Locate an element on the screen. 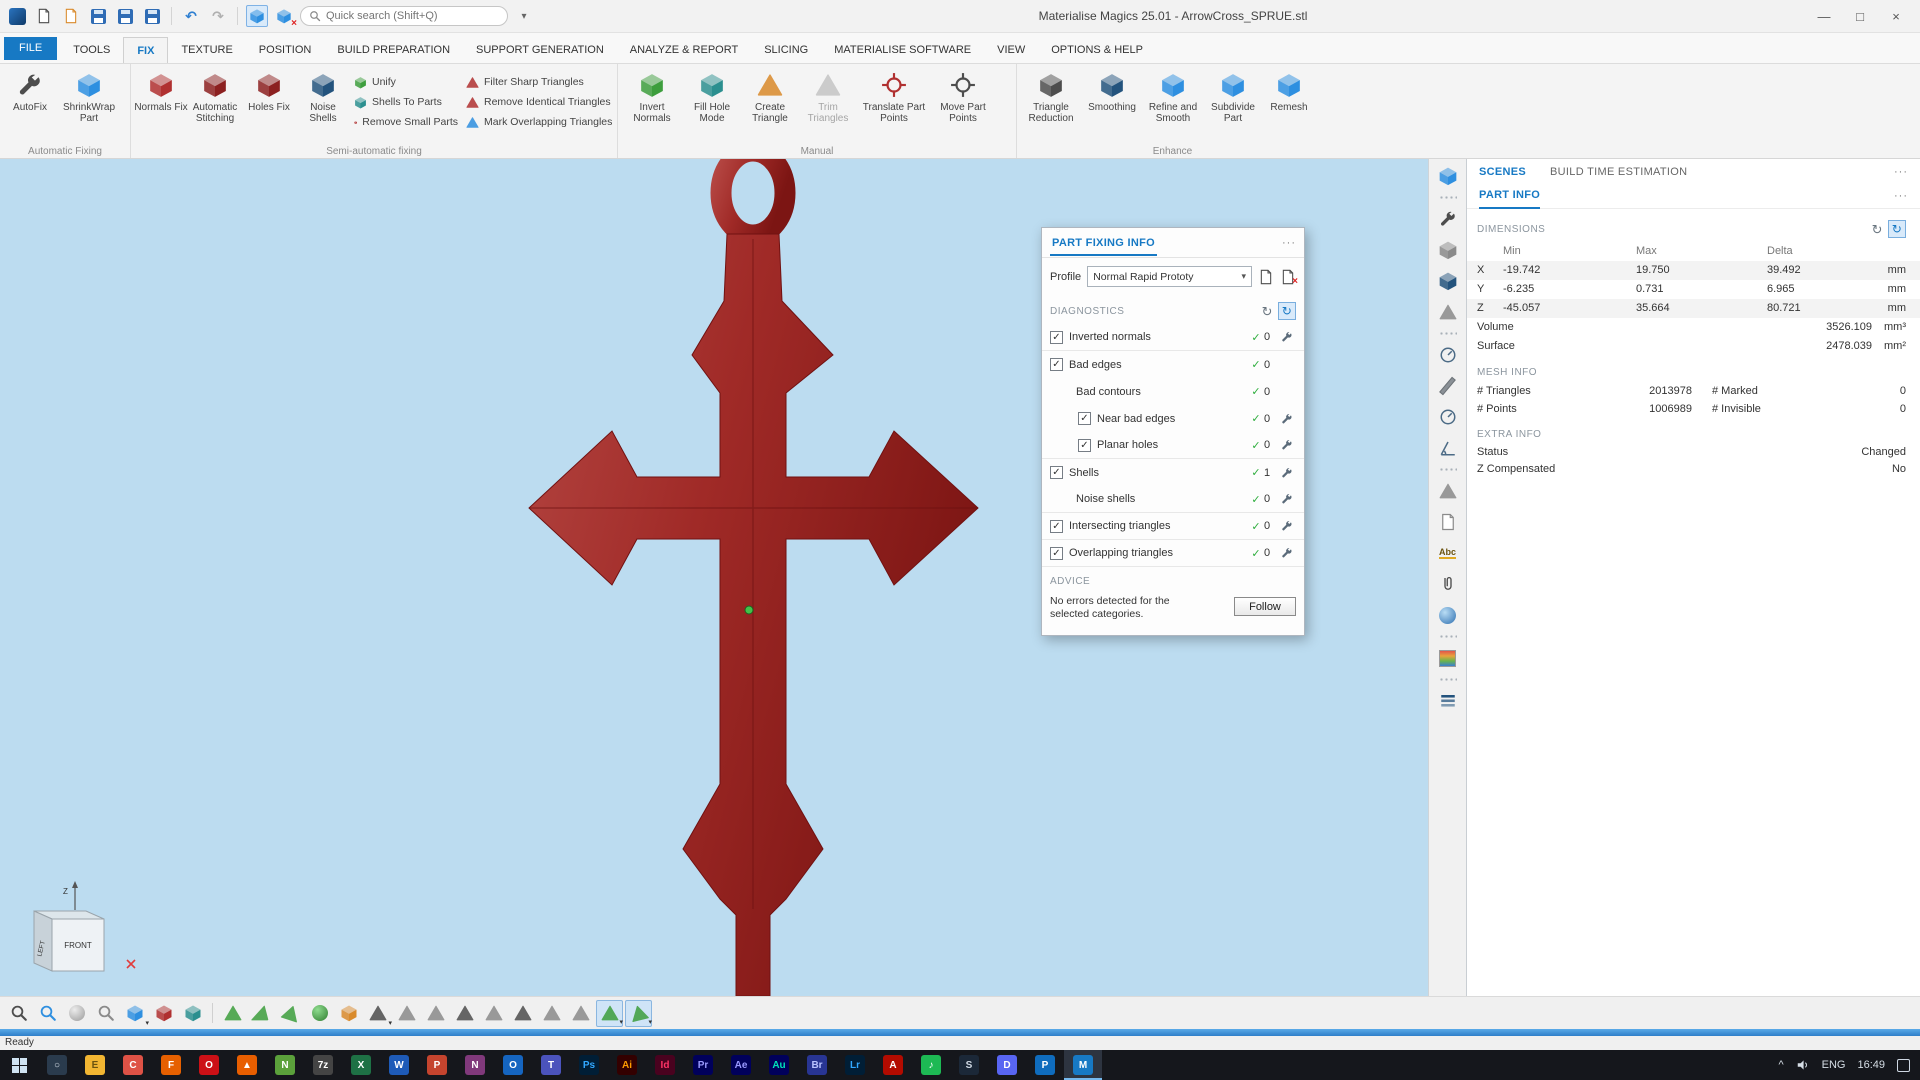 The width and height of the screenshot is (1920, 1080). mark-plane-icon is located at coordinates (261, 1013).